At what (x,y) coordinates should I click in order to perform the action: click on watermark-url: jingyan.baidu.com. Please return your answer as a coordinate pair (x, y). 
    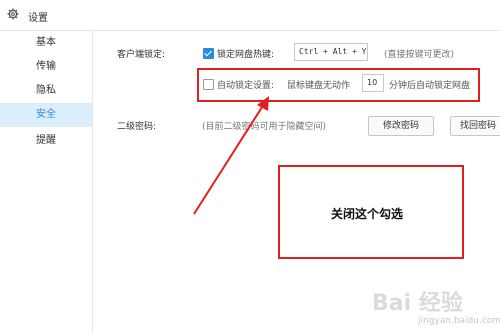
    Looking at the image, I should click on (459, 321).